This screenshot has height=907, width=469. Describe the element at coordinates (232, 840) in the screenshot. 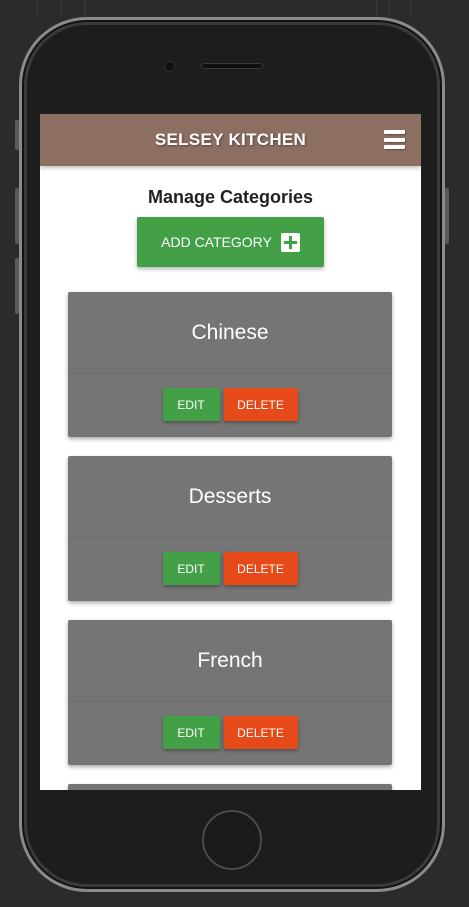

I see `home-button` at that location.